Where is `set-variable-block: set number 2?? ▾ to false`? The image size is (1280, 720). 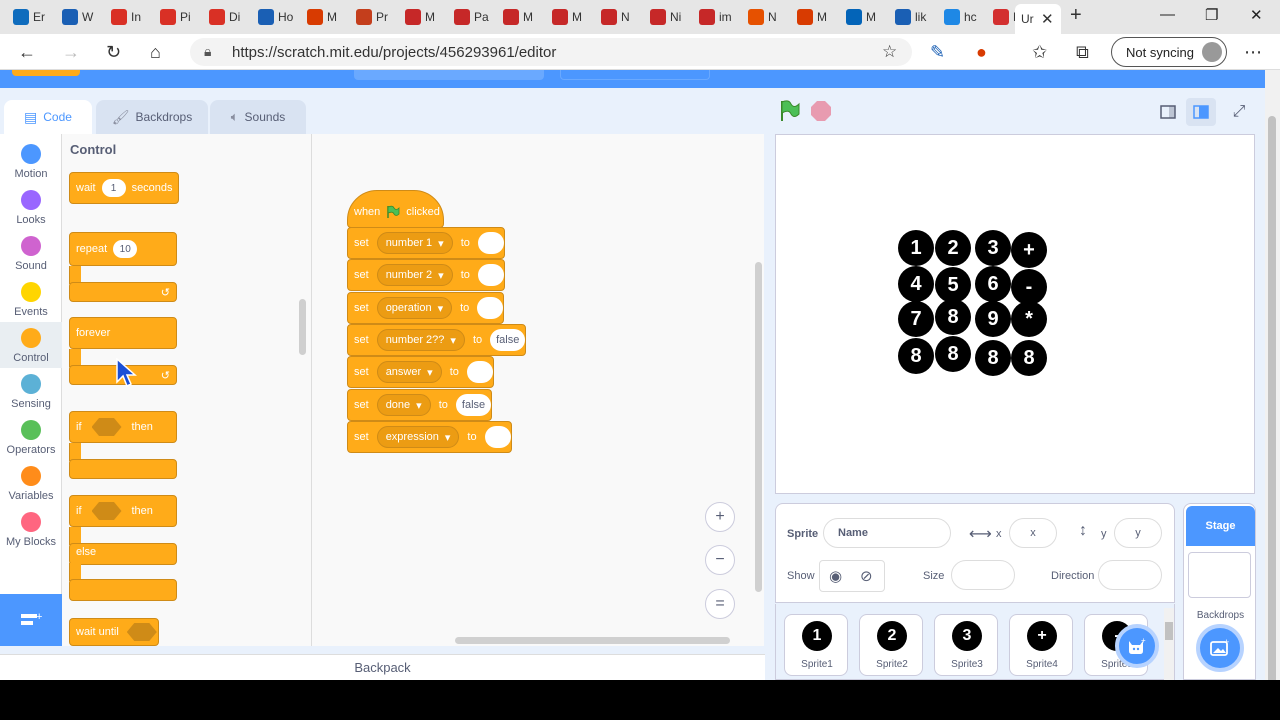 set-variable-block: set number 2?? ▾ to false is located at coordinates (437, 340).